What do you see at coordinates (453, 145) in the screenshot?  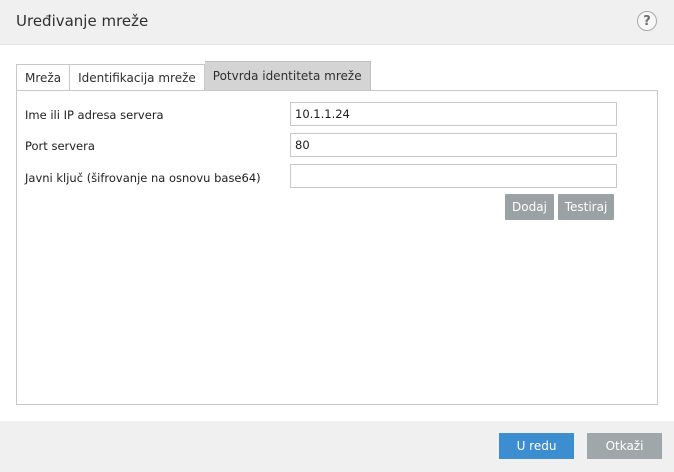 I see `server-port-input` at bounding box center [453, 145].